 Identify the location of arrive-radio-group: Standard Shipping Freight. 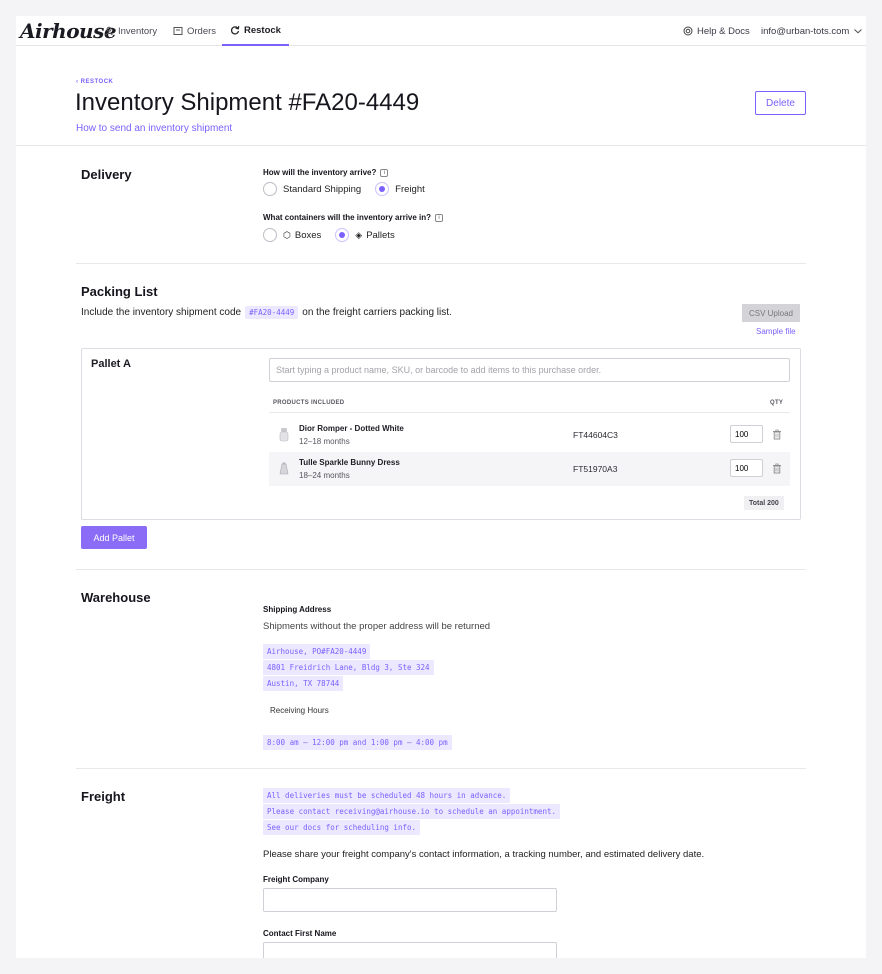
(351, 189).